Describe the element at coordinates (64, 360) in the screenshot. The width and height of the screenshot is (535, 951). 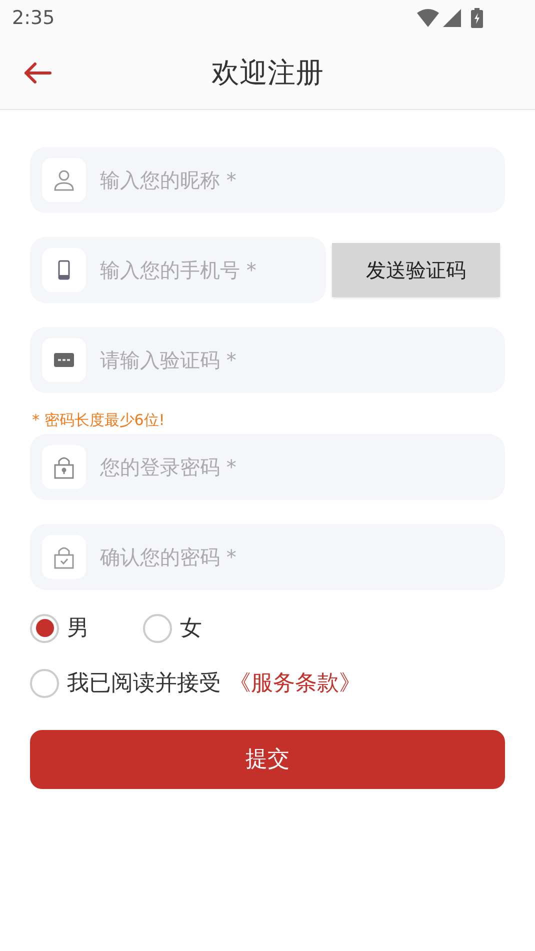
I see `keypad-icon` at that location.